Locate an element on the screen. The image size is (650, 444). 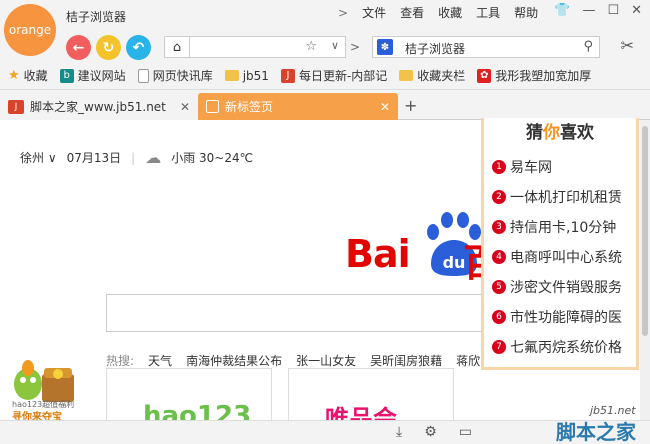
bookmark-daily-update: J 每日更新-内部记 is located at coordinates (333, 75).